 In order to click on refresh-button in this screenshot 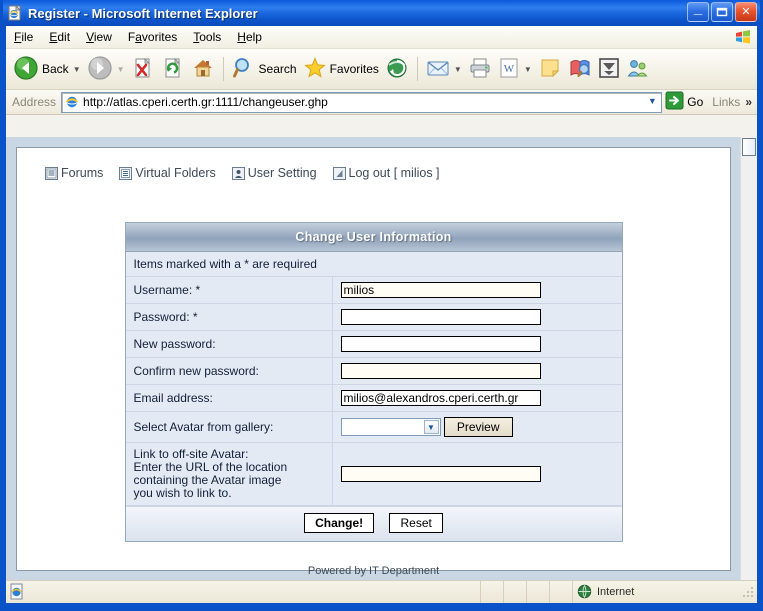, I will do `click(173, 69)`.